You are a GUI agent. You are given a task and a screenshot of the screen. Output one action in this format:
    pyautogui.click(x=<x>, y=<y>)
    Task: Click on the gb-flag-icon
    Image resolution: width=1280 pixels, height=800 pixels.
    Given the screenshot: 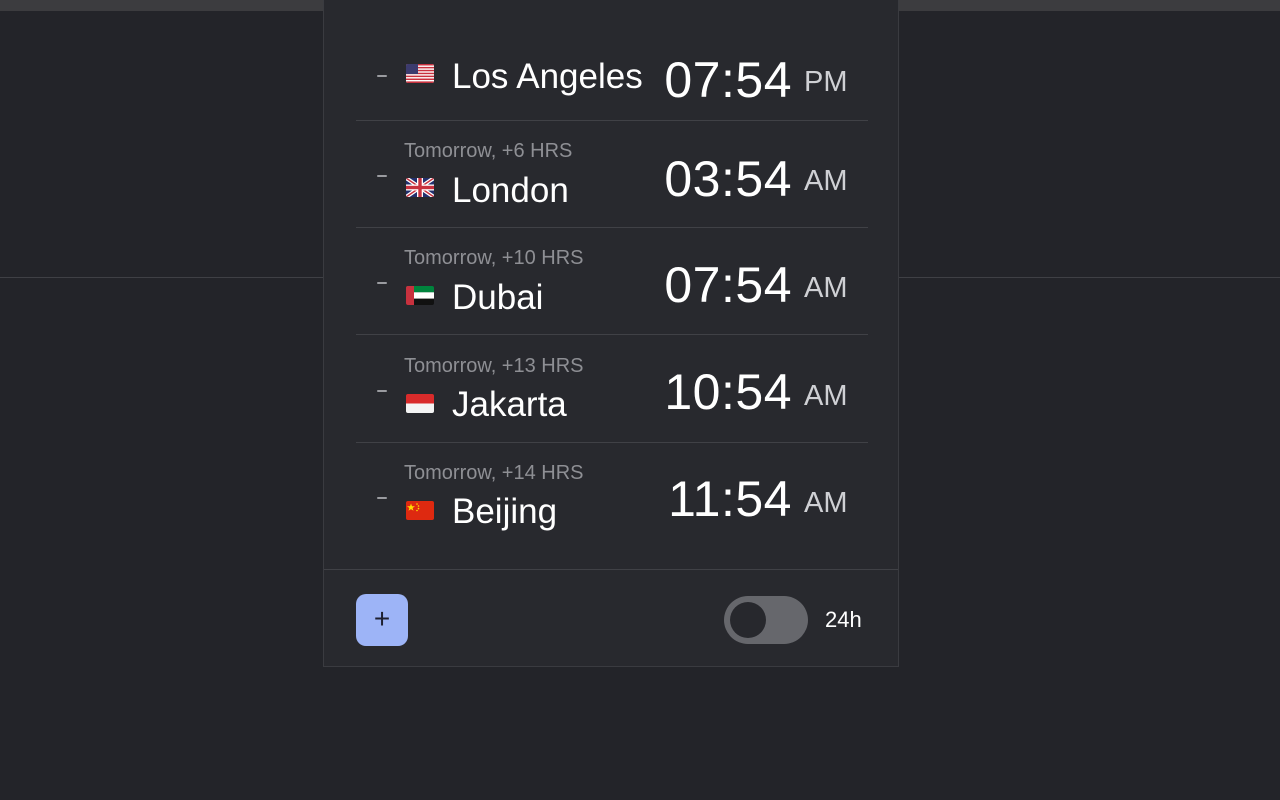 What is the action you would take?
    pyautogui.click(x=420, y=187)
    